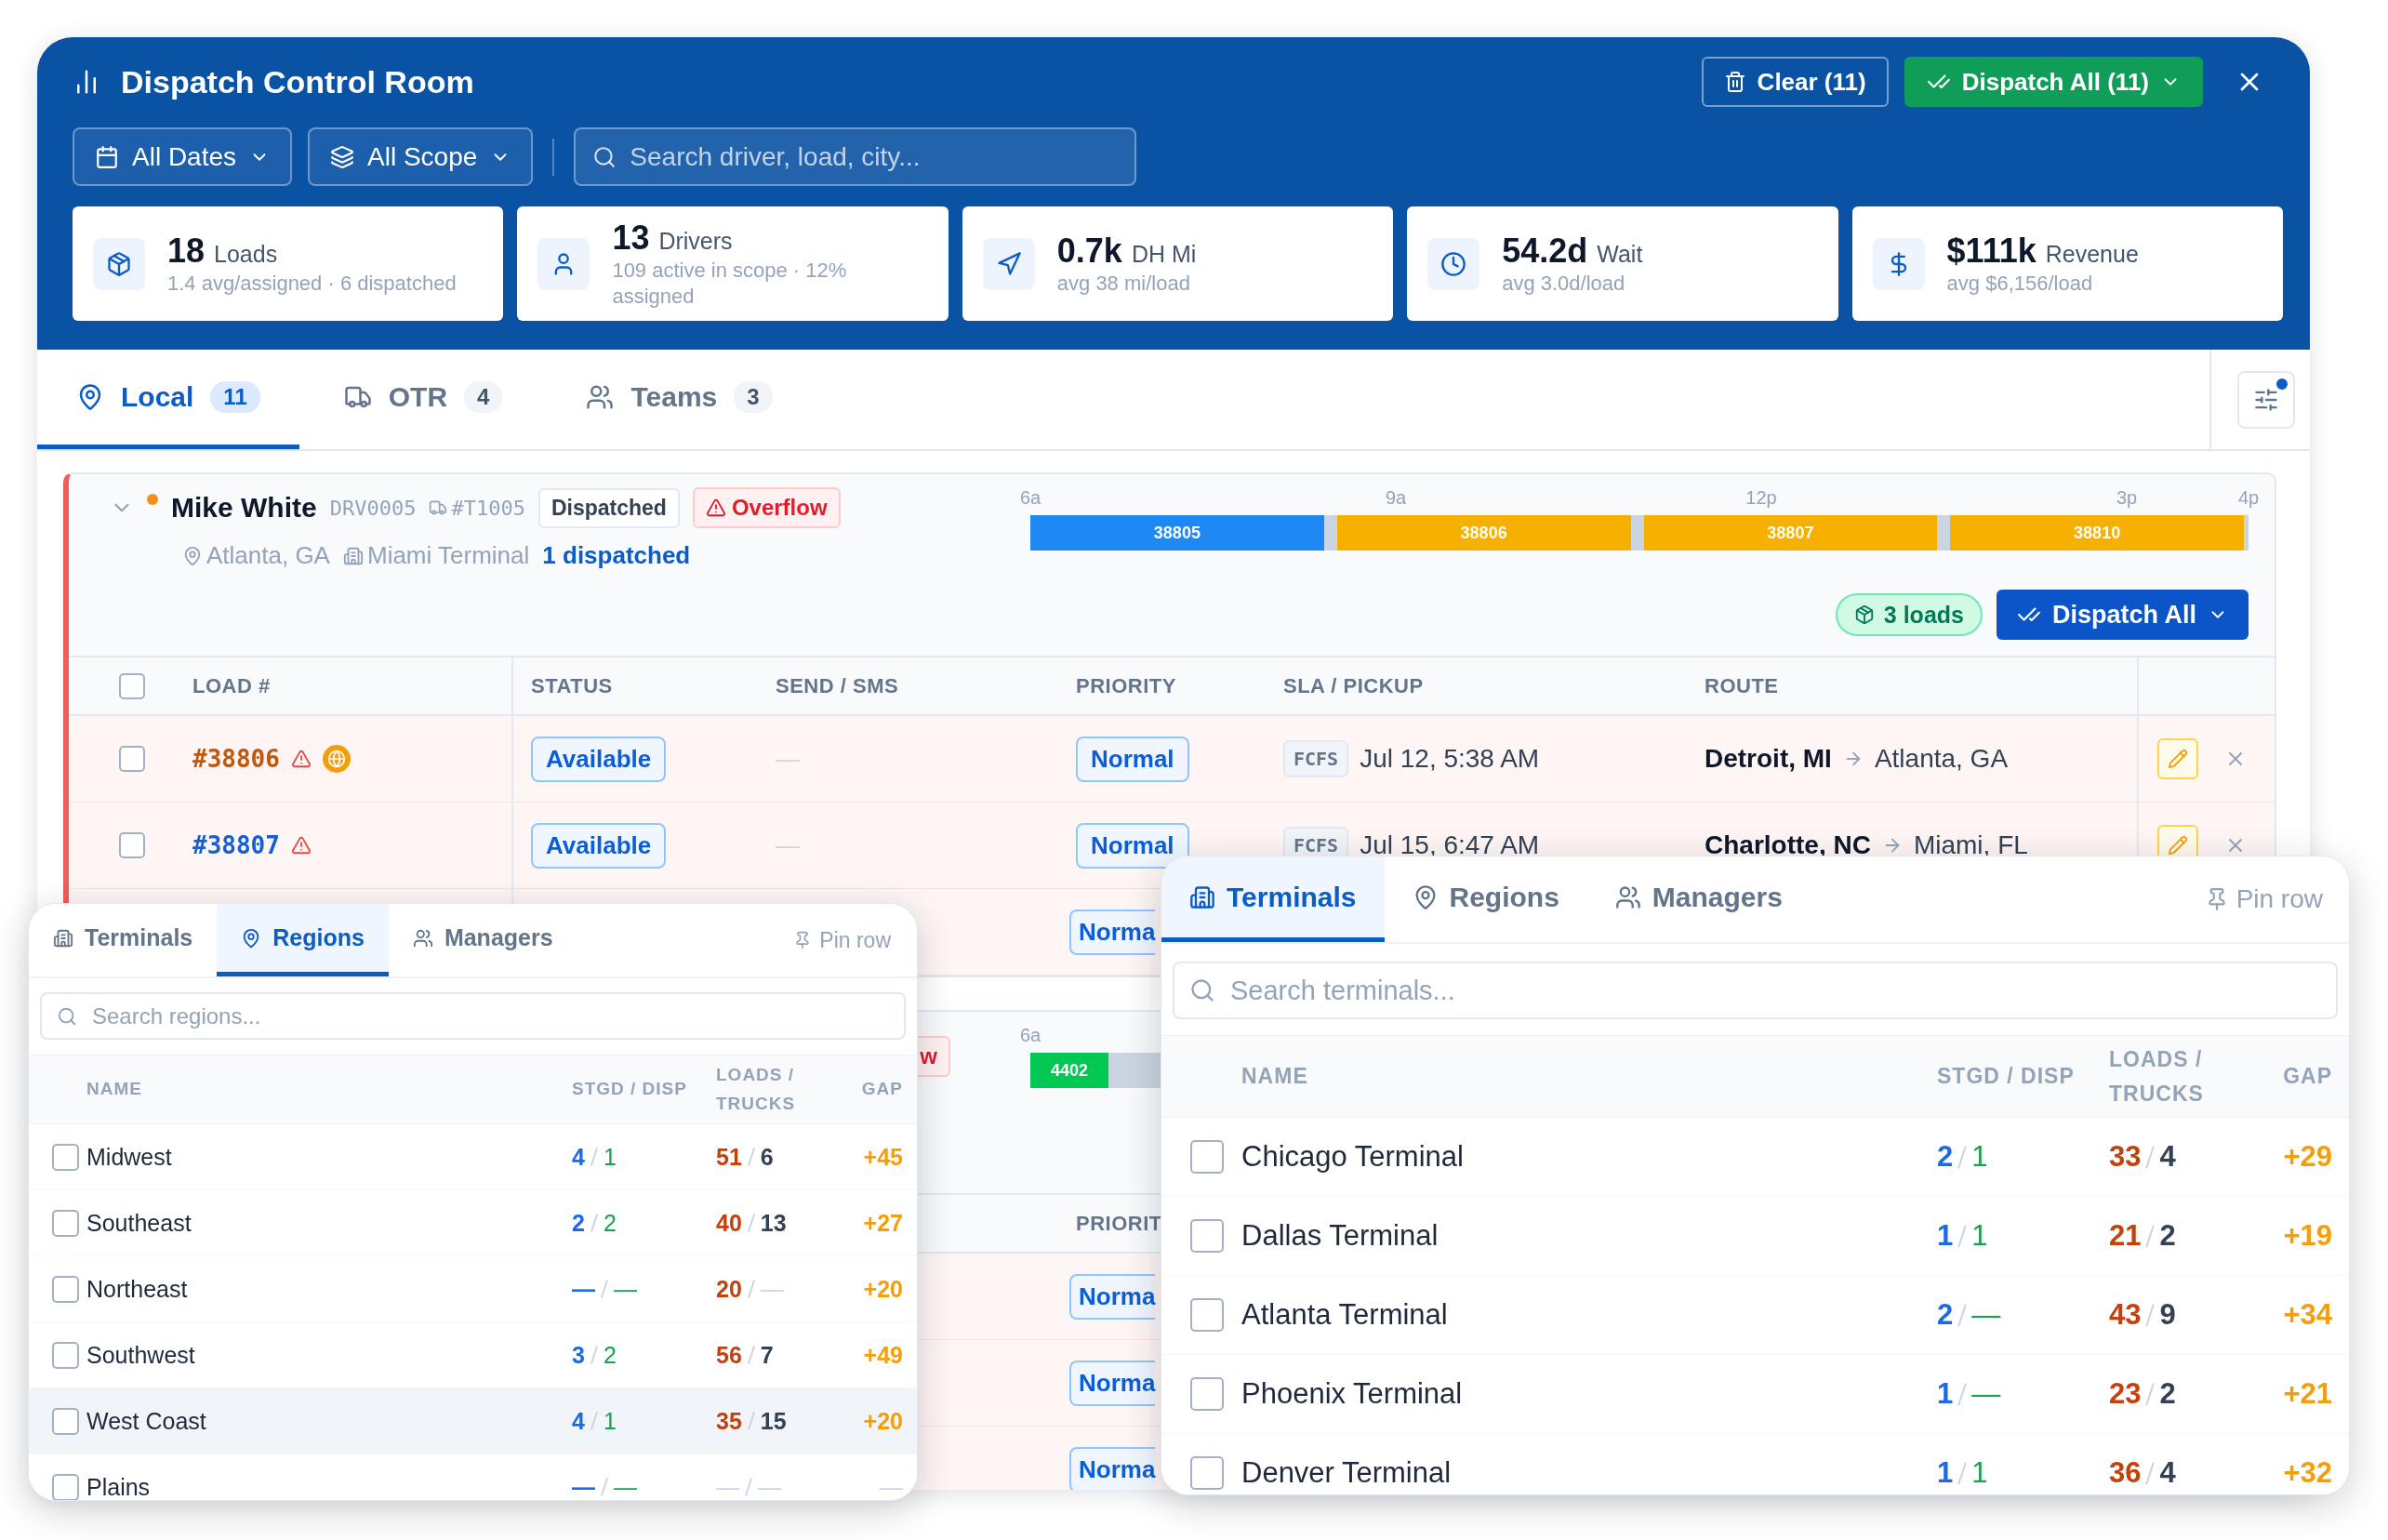 This screenshot has height=1540, width=2388. What do you see at coordinates (168, 399) in the screenshot?
I see `tab: Local 11` at bounding box center [168, 399].